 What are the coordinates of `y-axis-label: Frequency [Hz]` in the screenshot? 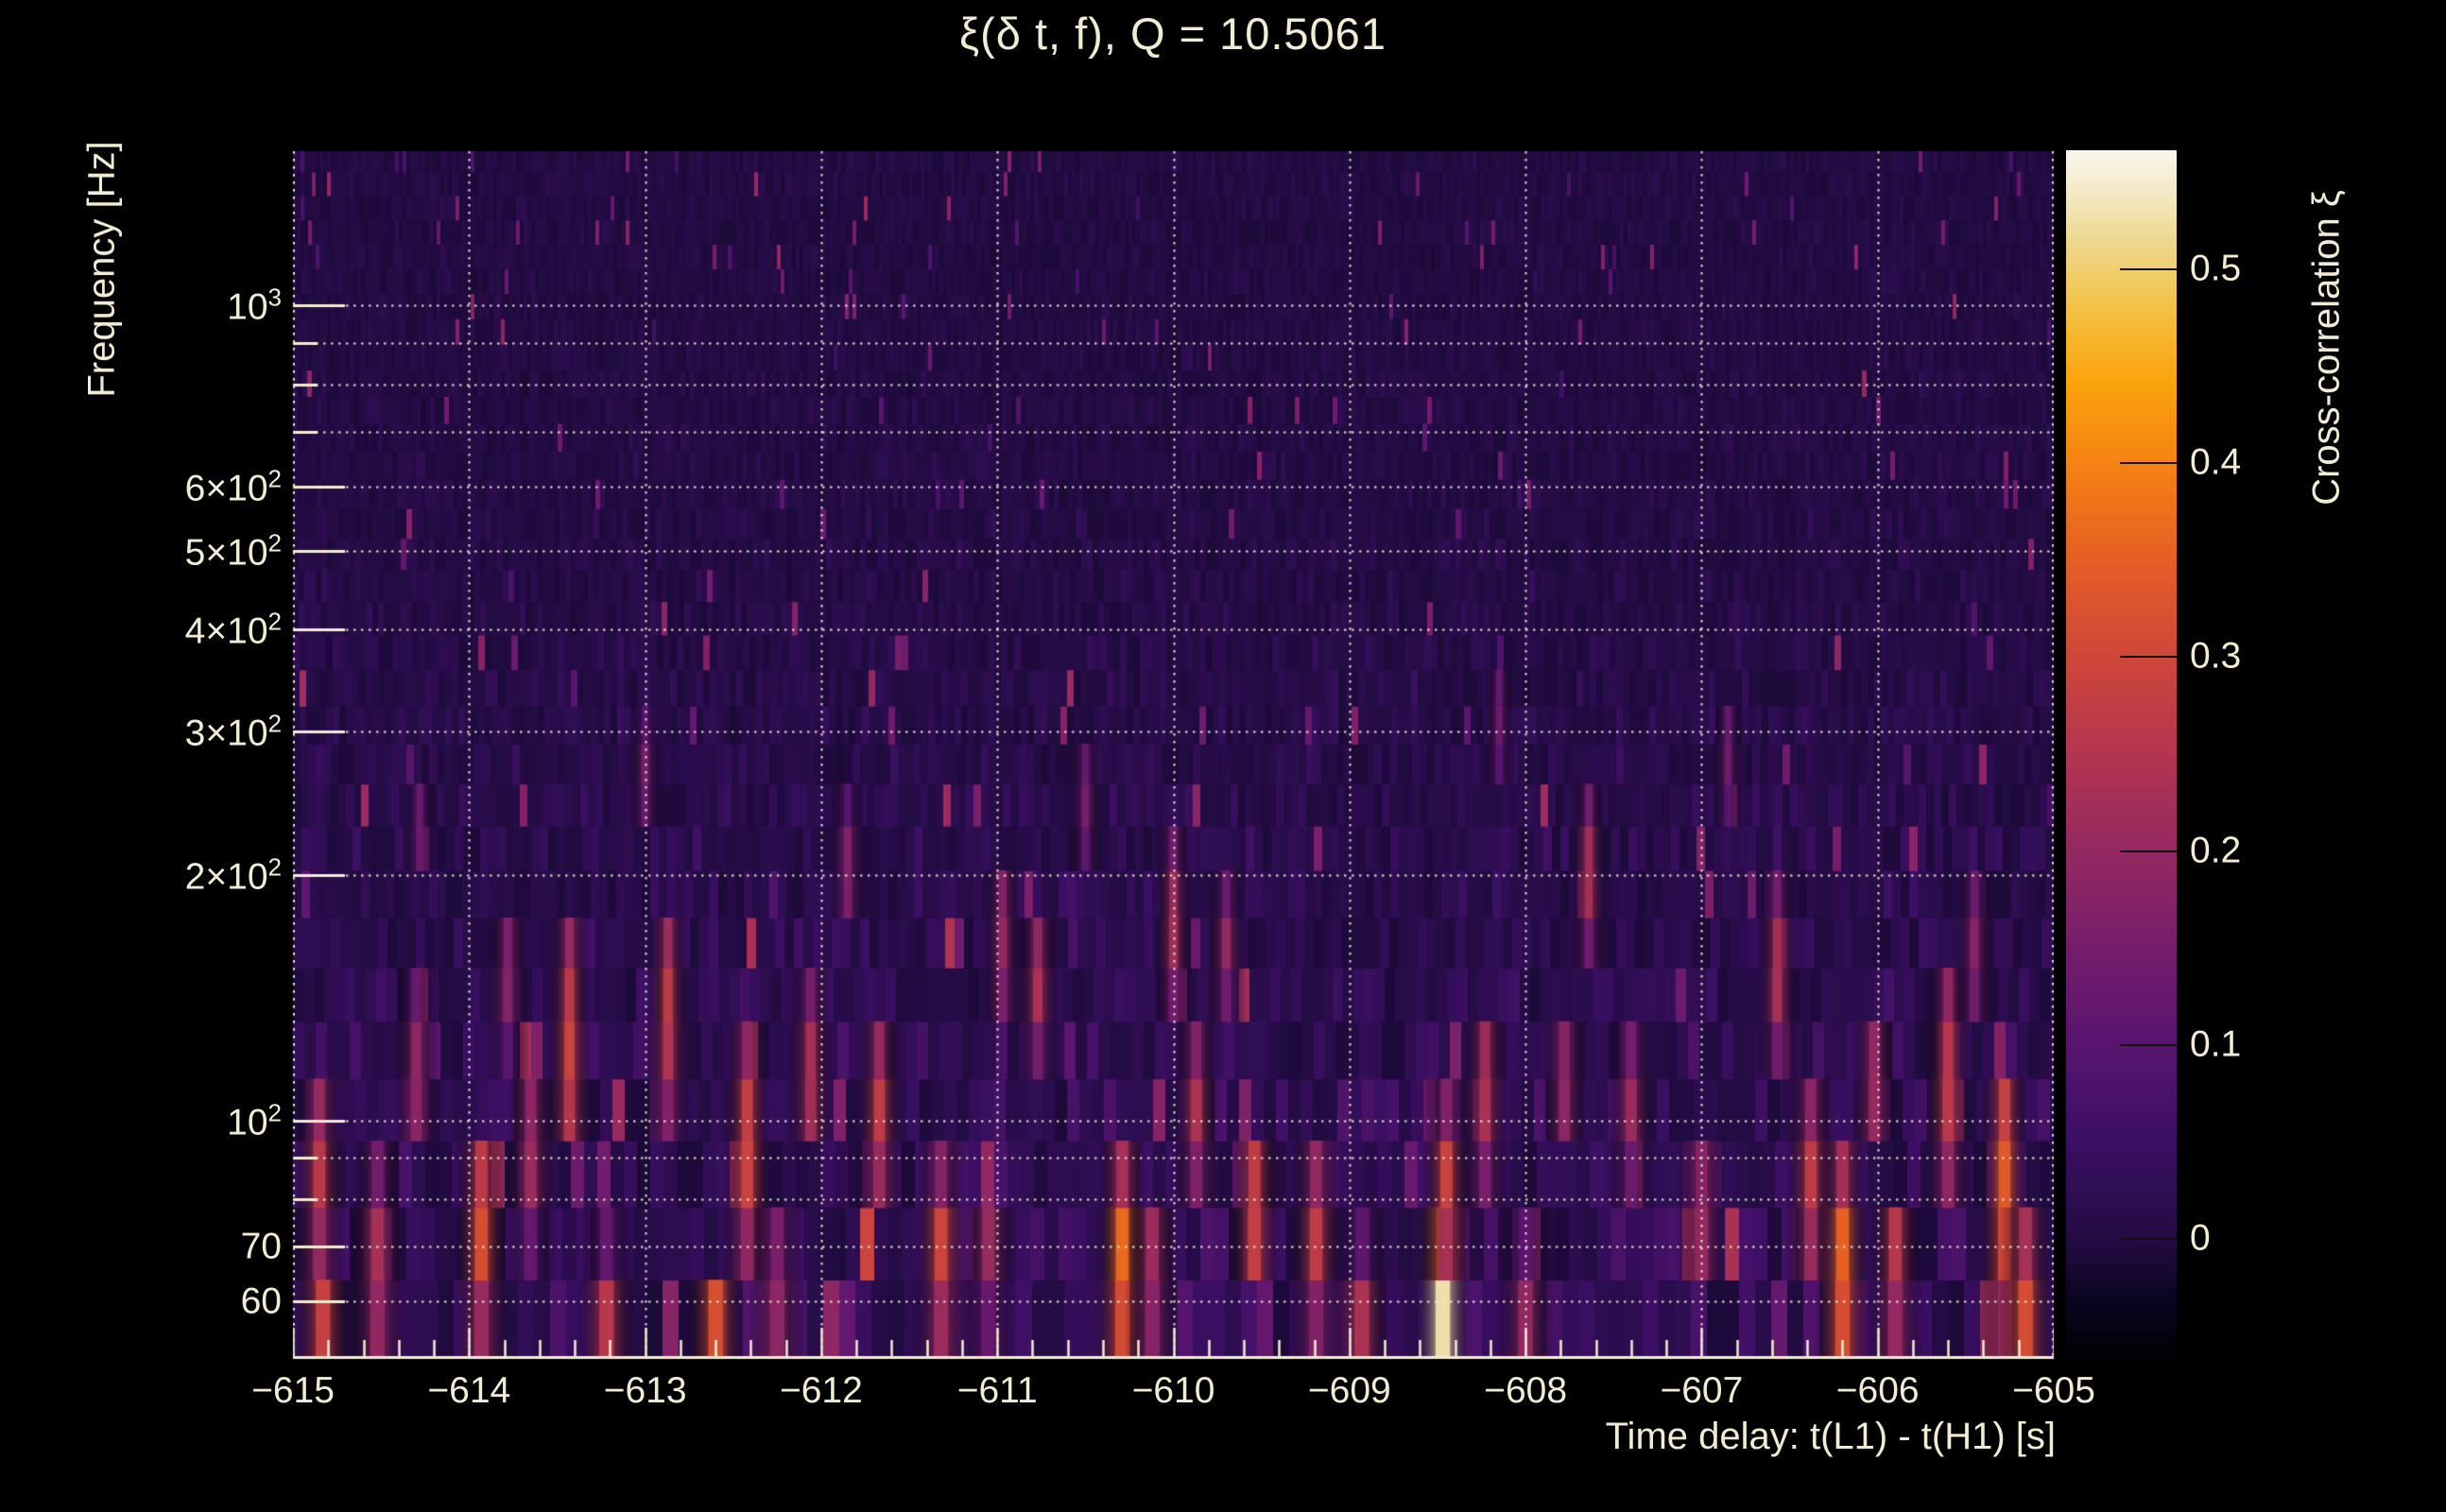 It's located at (101, 269).